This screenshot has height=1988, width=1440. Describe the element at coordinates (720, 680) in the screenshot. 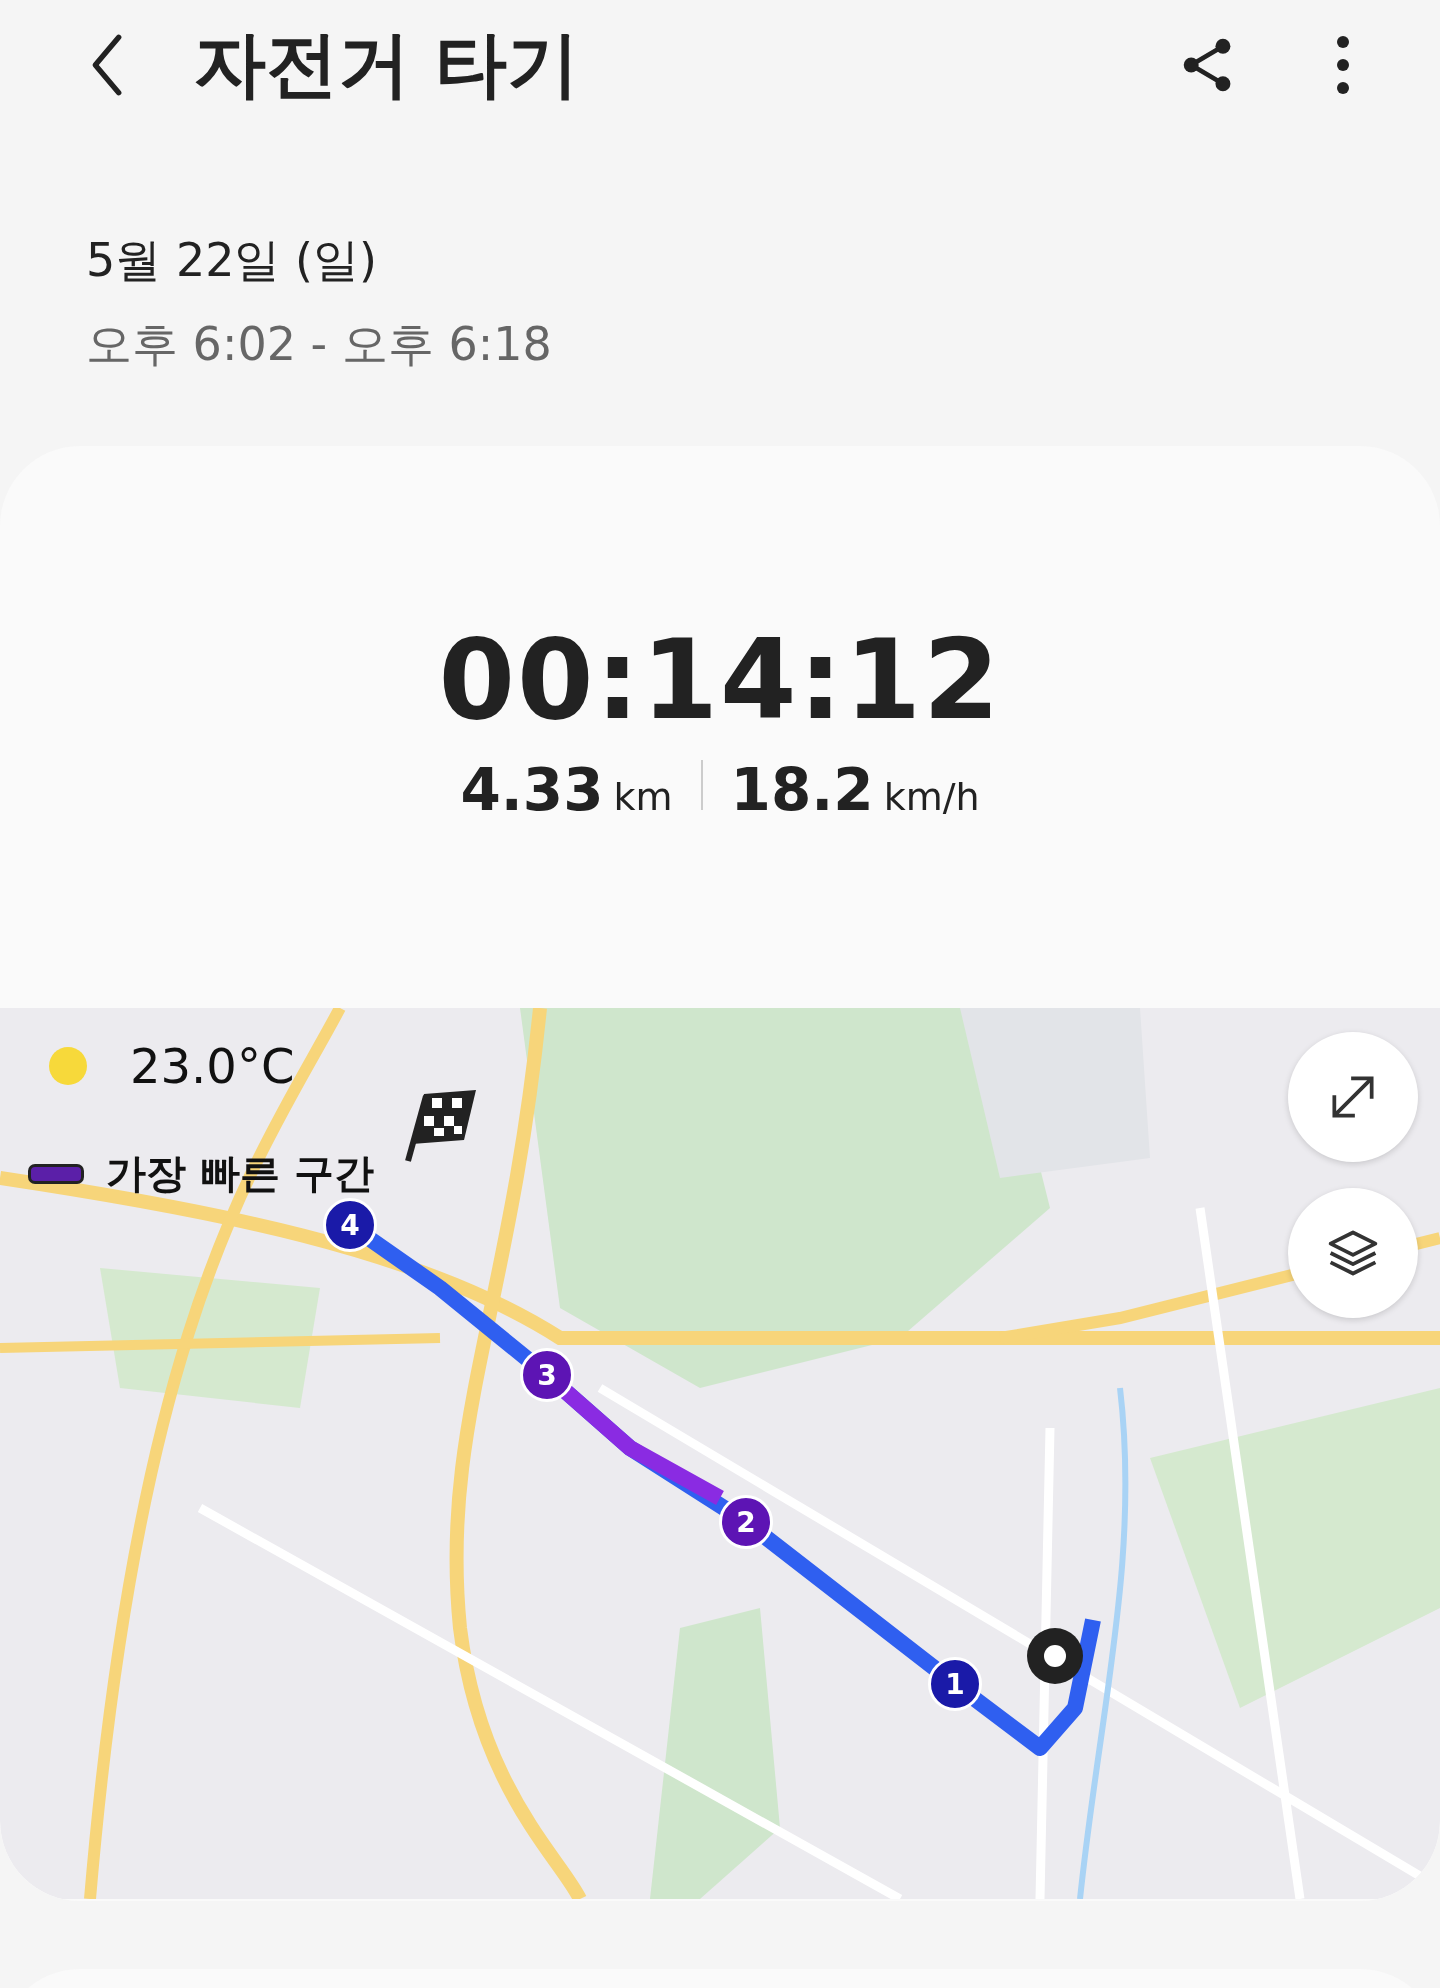

I see `duration-value: 00:14:12` at that location.